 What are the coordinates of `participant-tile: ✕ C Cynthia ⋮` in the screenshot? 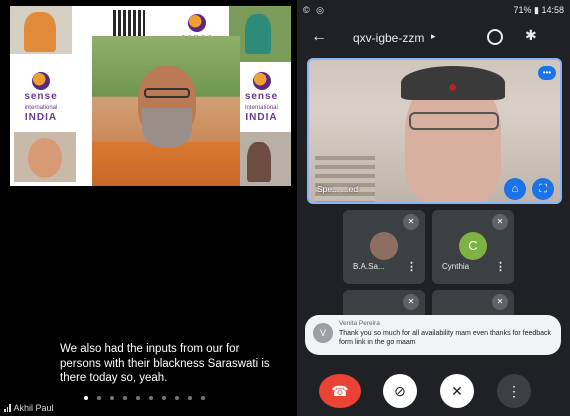 It's located at (473, 247).